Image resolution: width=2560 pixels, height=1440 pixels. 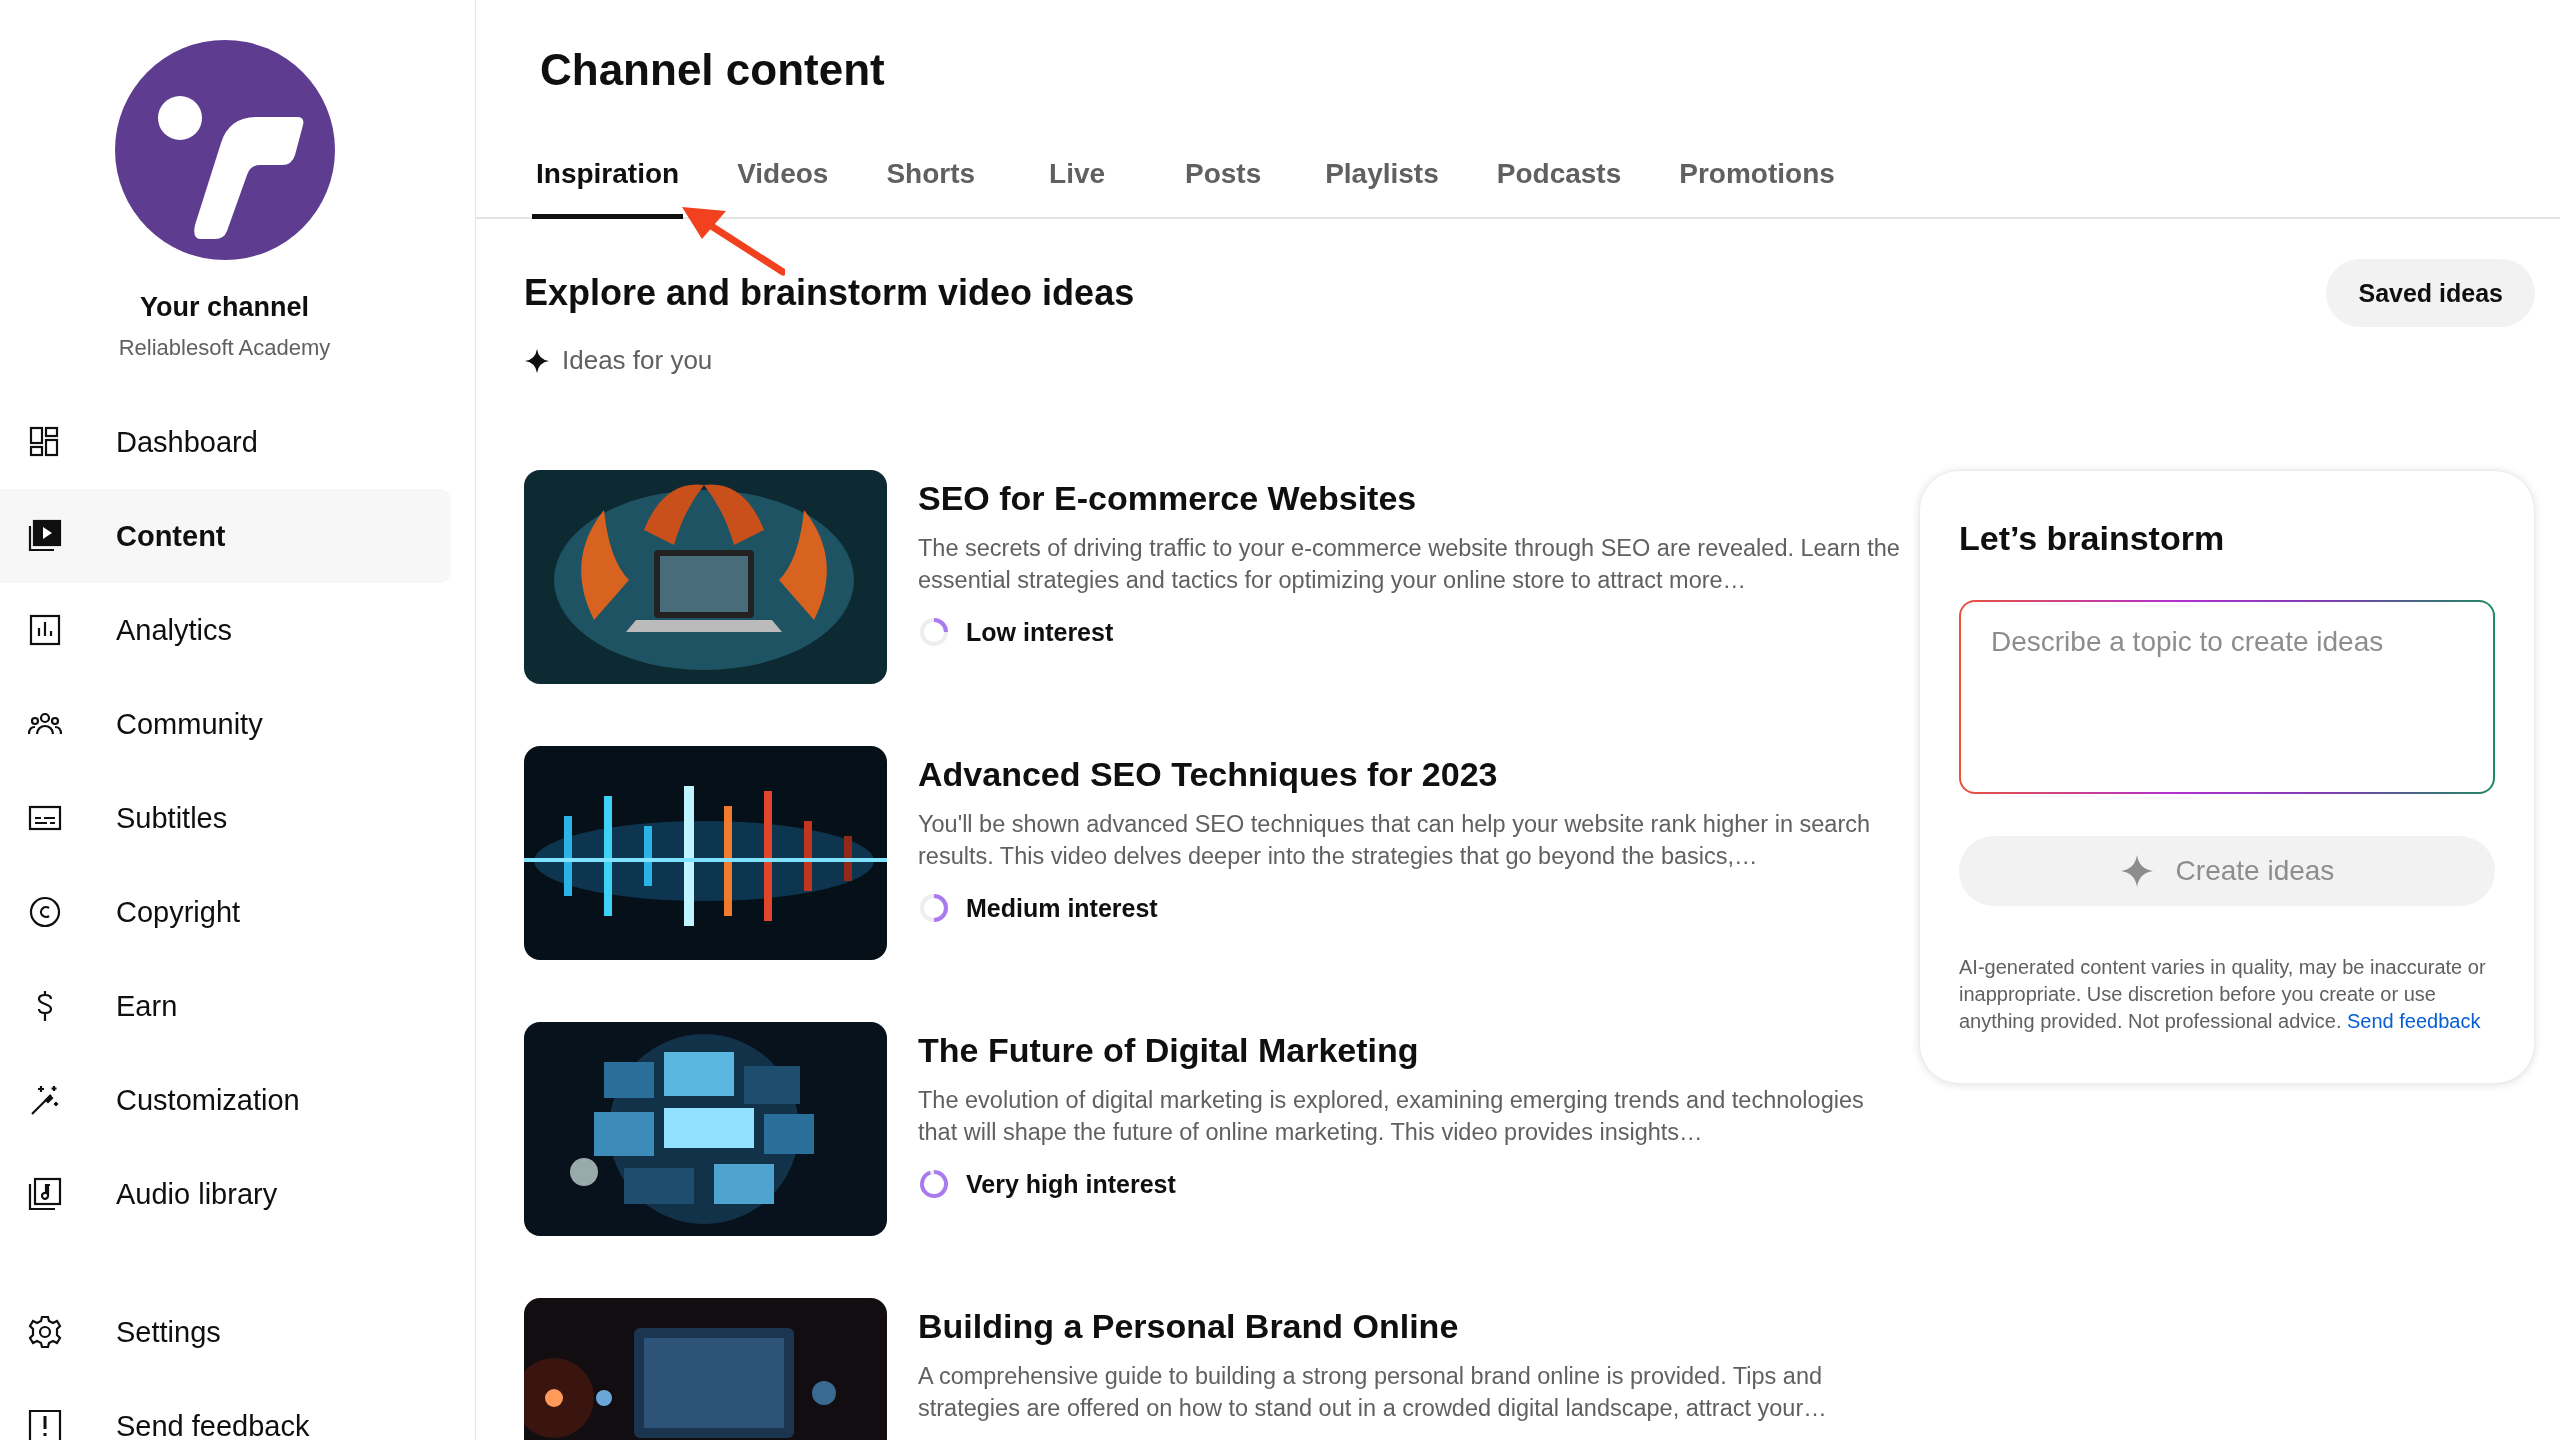 What do you see at coordinates (225, 630) in the screenshot?
I see `sidebar-item: Analytics` at bounding box center [225, 630].